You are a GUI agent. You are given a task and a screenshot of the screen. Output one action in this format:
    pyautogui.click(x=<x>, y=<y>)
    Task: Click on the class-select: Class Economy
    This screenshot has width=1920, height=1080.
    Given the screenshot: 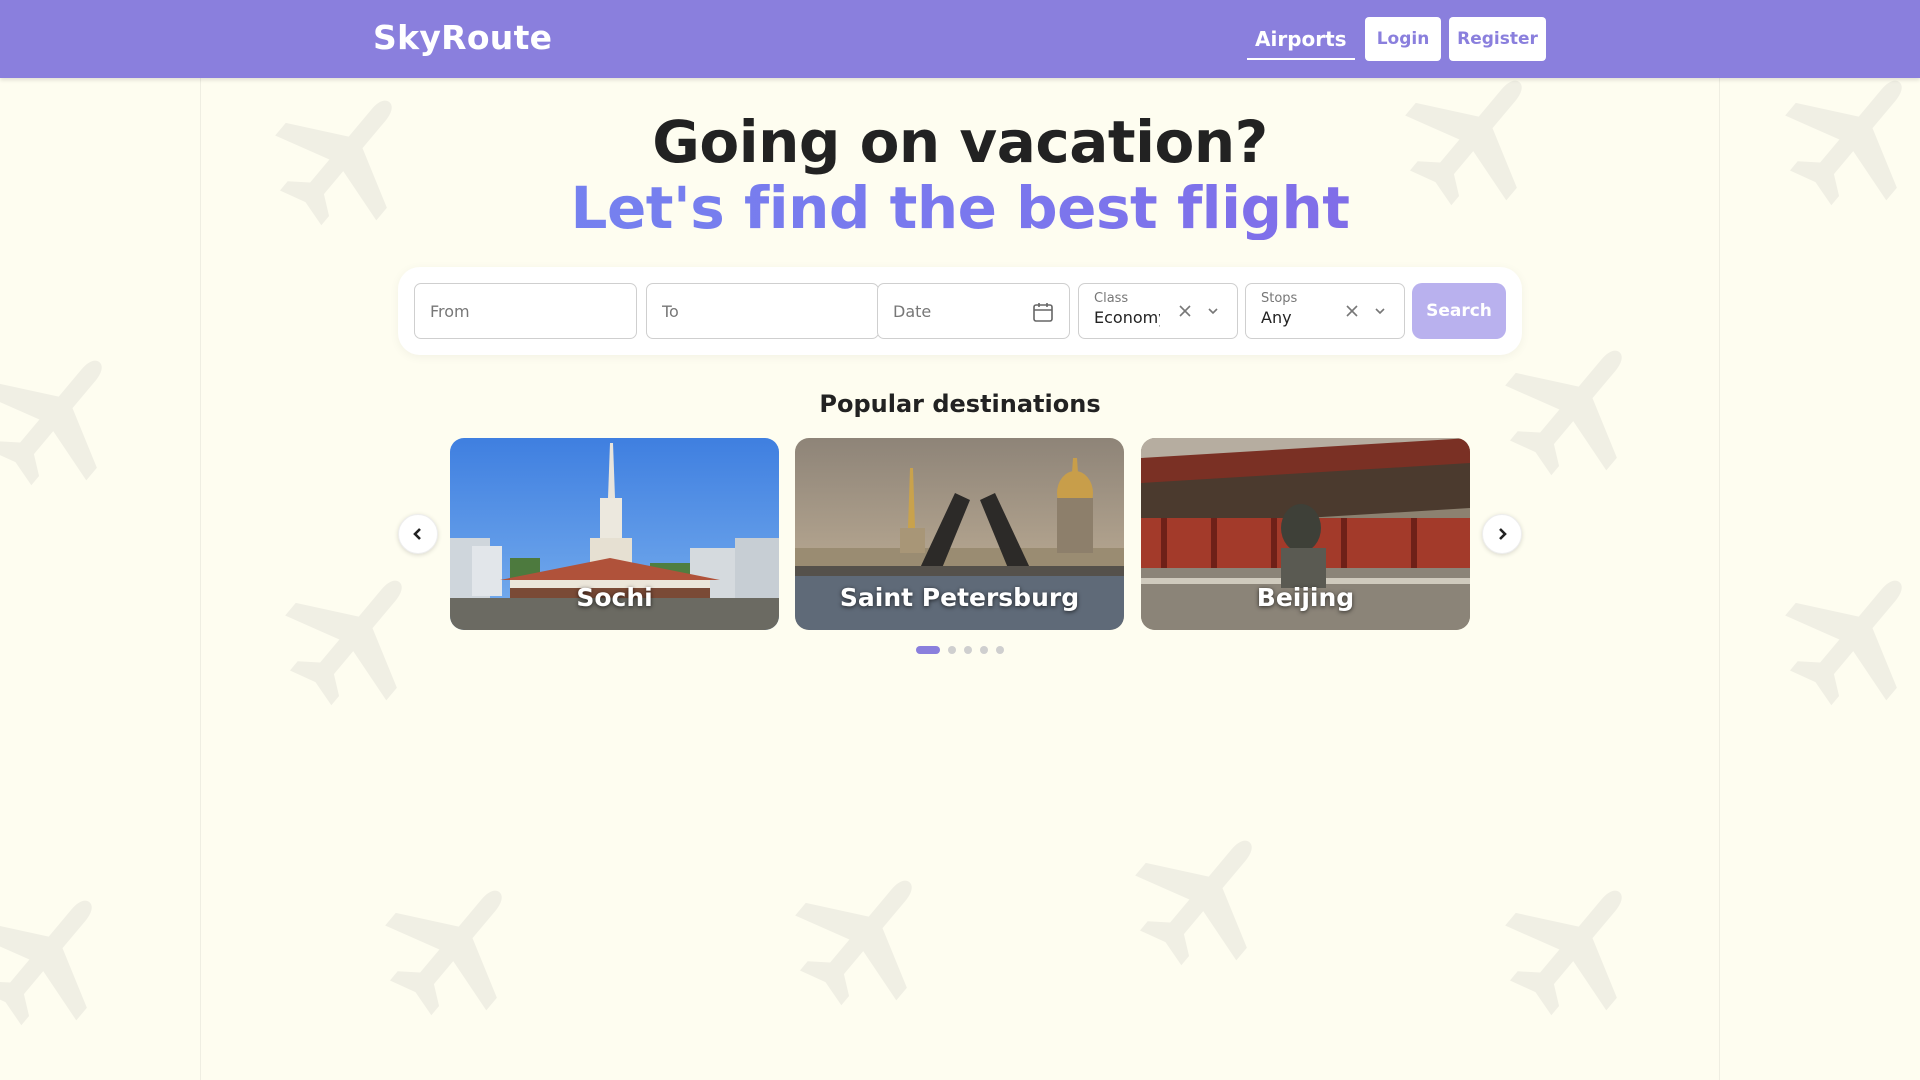 What is the action you would take?
    pyautogui.click(x=1158, y=311)
    